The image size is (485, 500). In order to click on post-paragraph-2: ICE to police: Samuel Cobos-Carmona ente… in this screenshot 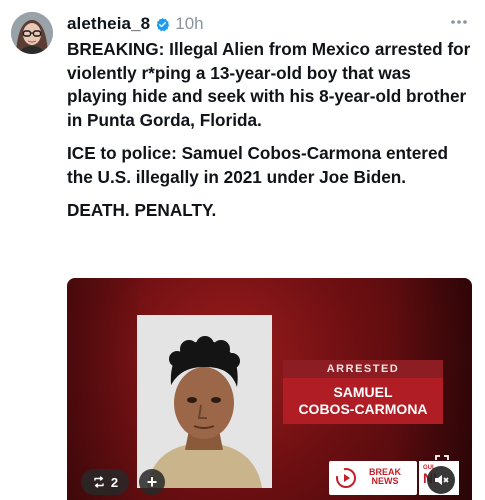, I will do `click(258, 165)`.